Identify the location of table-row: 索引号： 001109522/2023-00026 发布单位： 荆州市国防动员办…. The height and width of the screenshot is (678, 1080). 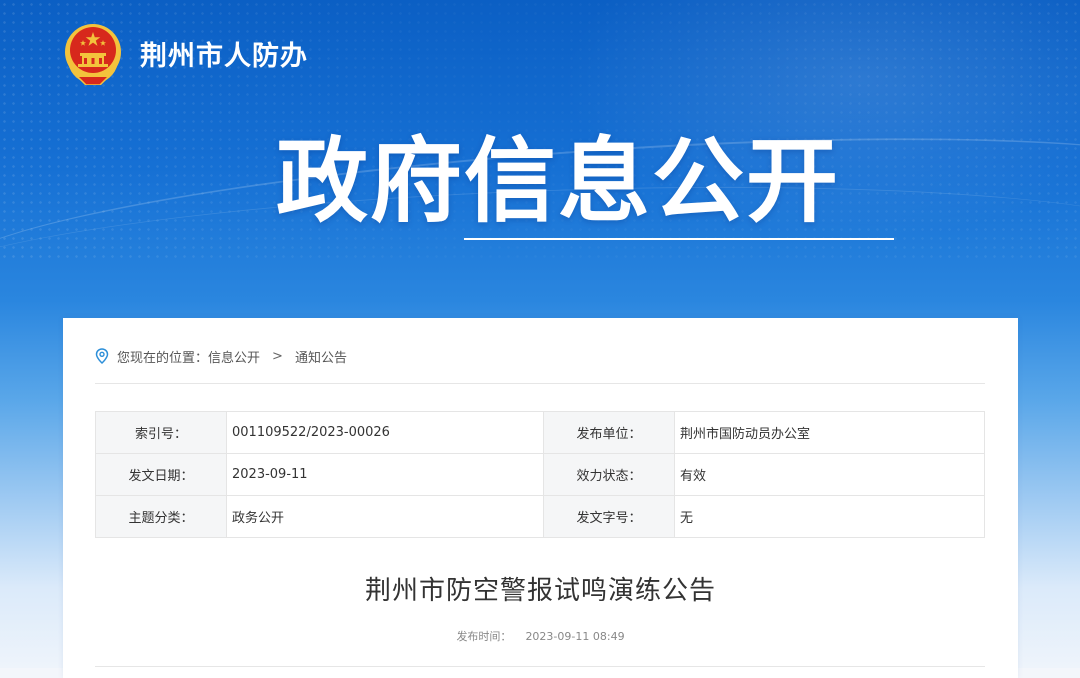
(540, 432).